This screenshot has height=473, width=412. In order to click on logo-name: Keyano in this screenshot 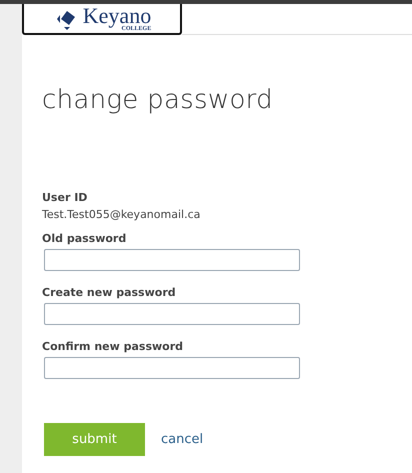, I will do `click(117, 16)`.